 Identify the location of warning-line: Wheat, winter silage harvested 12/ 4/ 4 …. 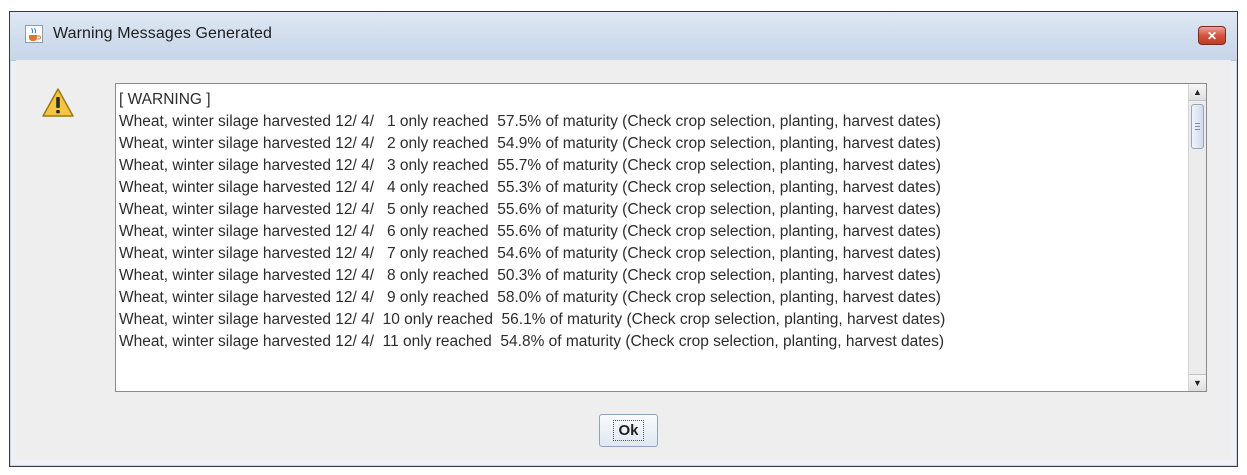
(530, 187).